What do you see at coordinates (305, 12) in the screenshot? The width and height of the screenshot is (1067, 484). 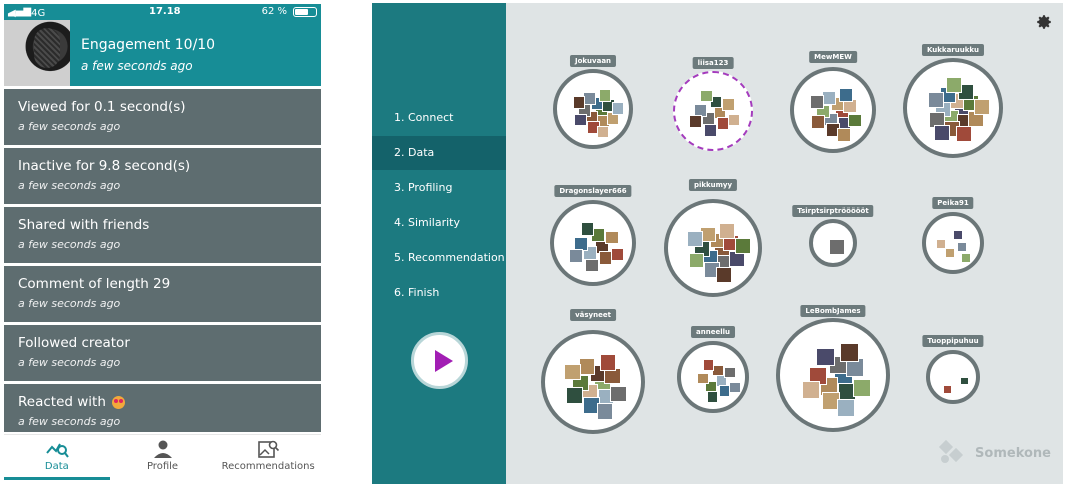 I see `battery-icon` at bounding box center [305, 12].